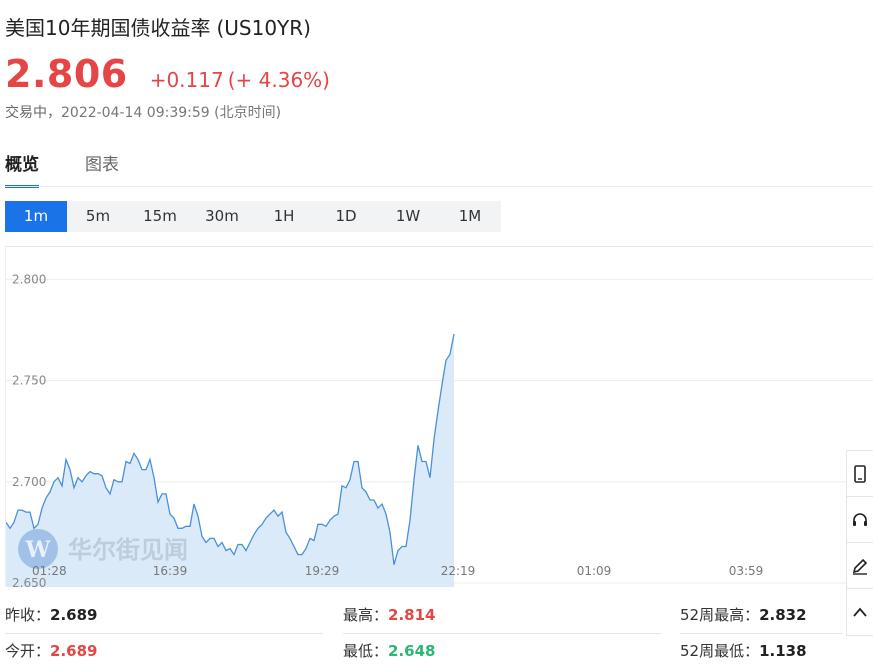 This screenshot has width=873, height=669. I want to click on period-1d: 1D, so click(346, 216).